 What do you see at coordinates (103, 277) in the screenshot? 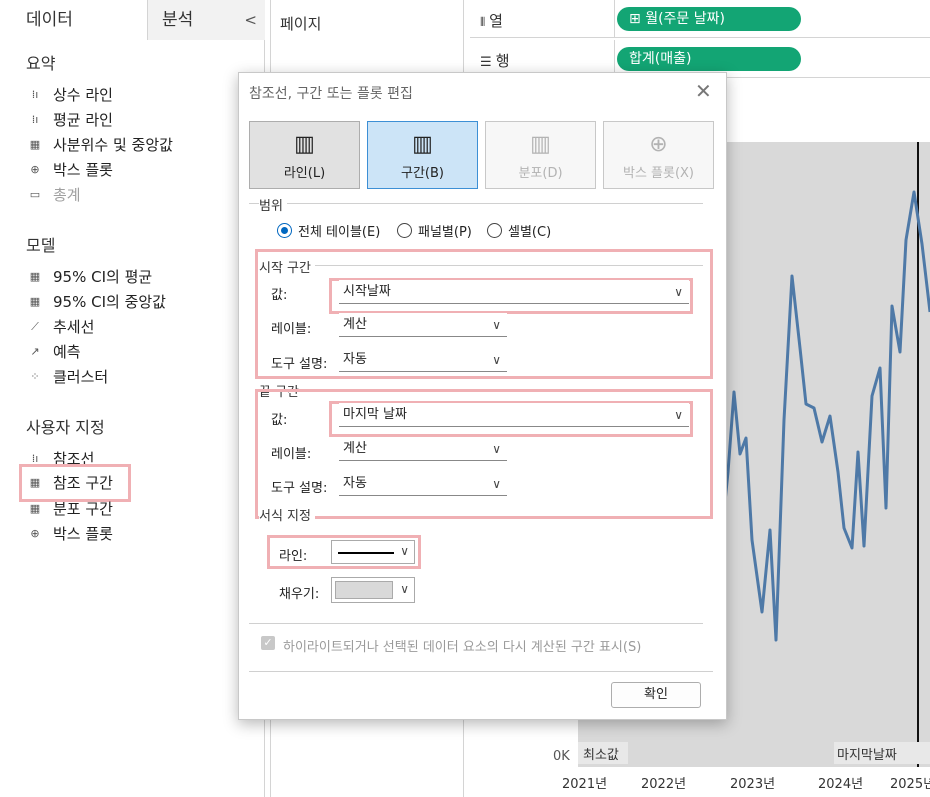
I see `item-label: 95% CI의 평균` at bounding box center [103, 277].